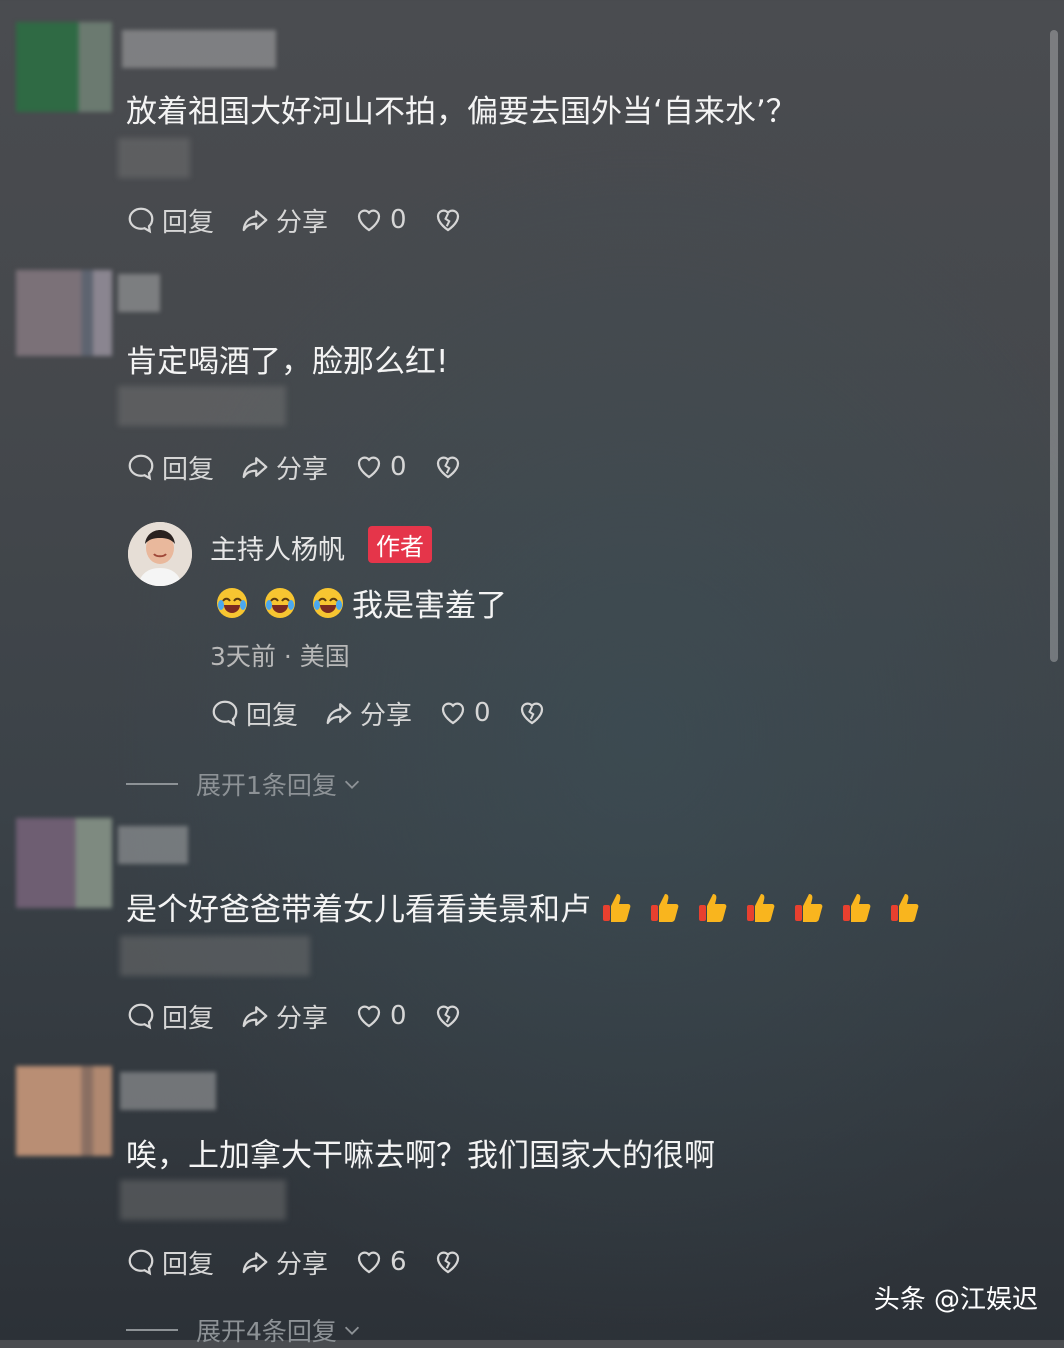 The height and width of the screenshot is (1348, 1064). Describe the element at coordinates (1054, 346) in the screenshot. I see `scrollbar` at that location.